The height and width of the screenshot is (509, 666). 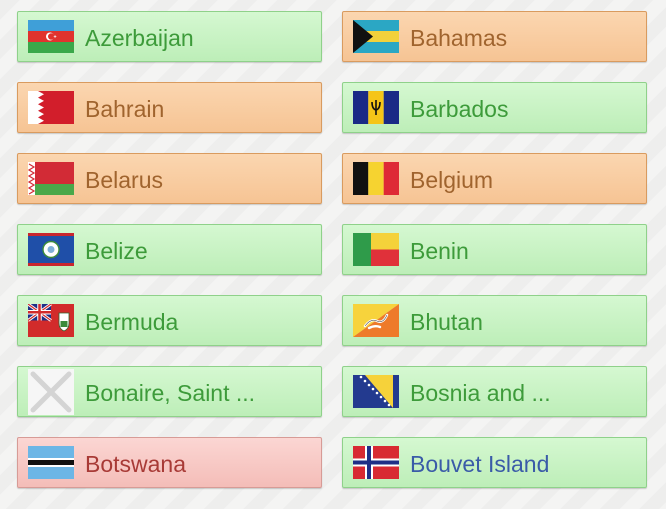 I want to click on country-button-belgium: Belgium, so click(x=494, y=178).